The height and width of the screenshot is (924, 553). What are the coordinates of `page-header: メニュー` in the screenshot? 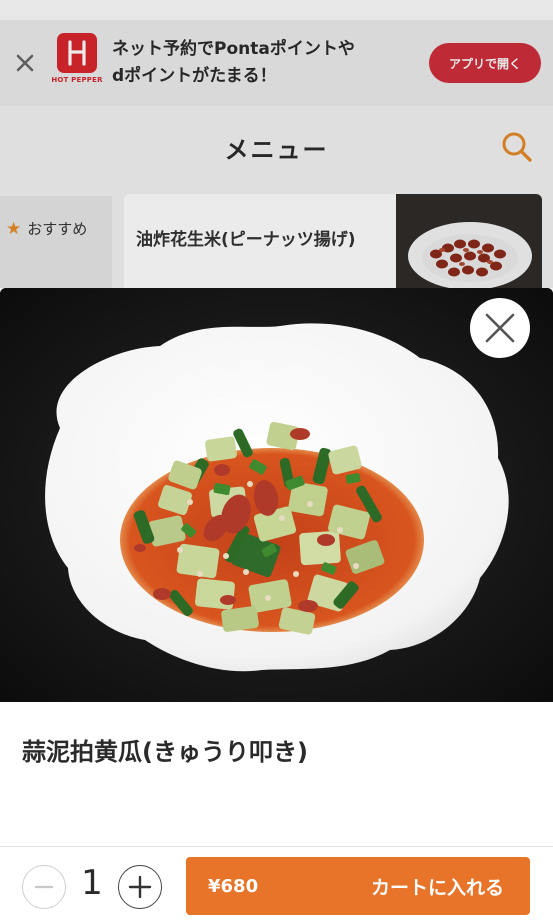 It's located at (276, 145).